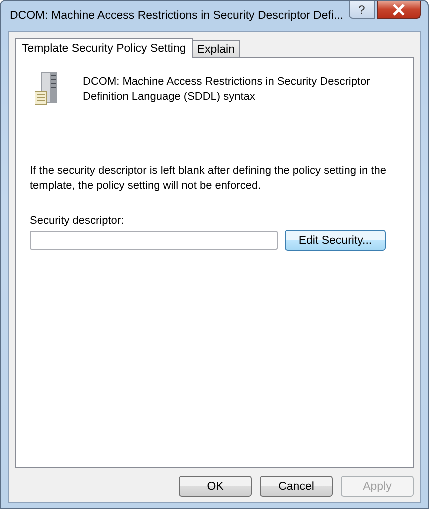  What do you see at coordinates (104, 48) in the screenshot?
I see `tab: Template Security Policy Setting` at bounding box center [104, 48].